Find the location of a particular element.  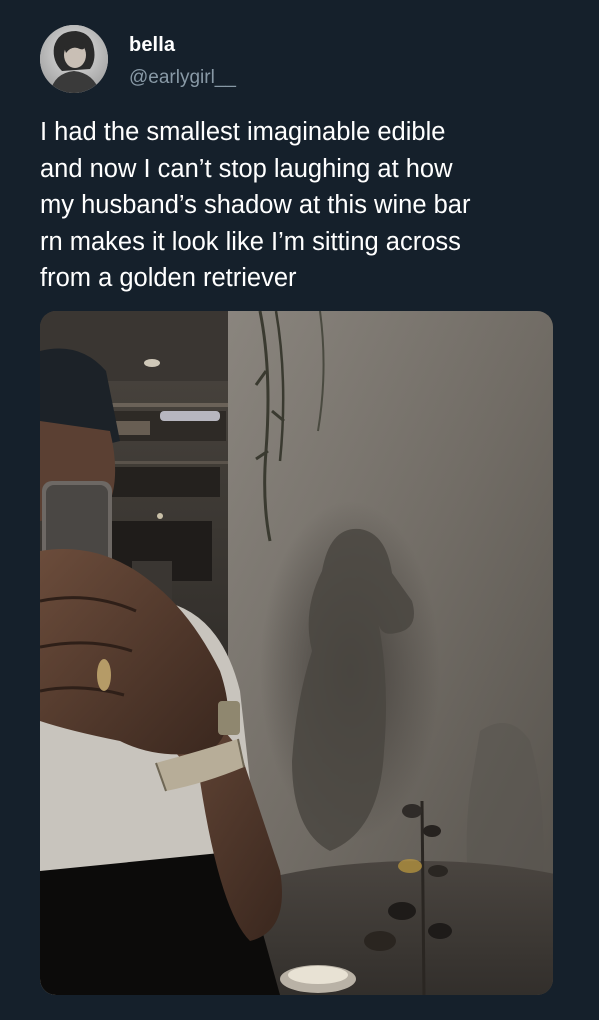

profile-photo-icon is located at coordinates (74, 59).